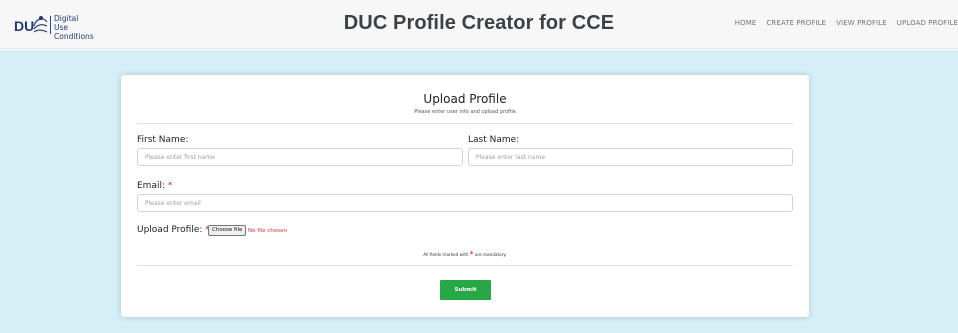 Image resolution: width=958 pixels, height=333 pixels. Describe the element at coordinates (465, 99) in the screenshot. I see `form-title: Upload Profile` at that location.